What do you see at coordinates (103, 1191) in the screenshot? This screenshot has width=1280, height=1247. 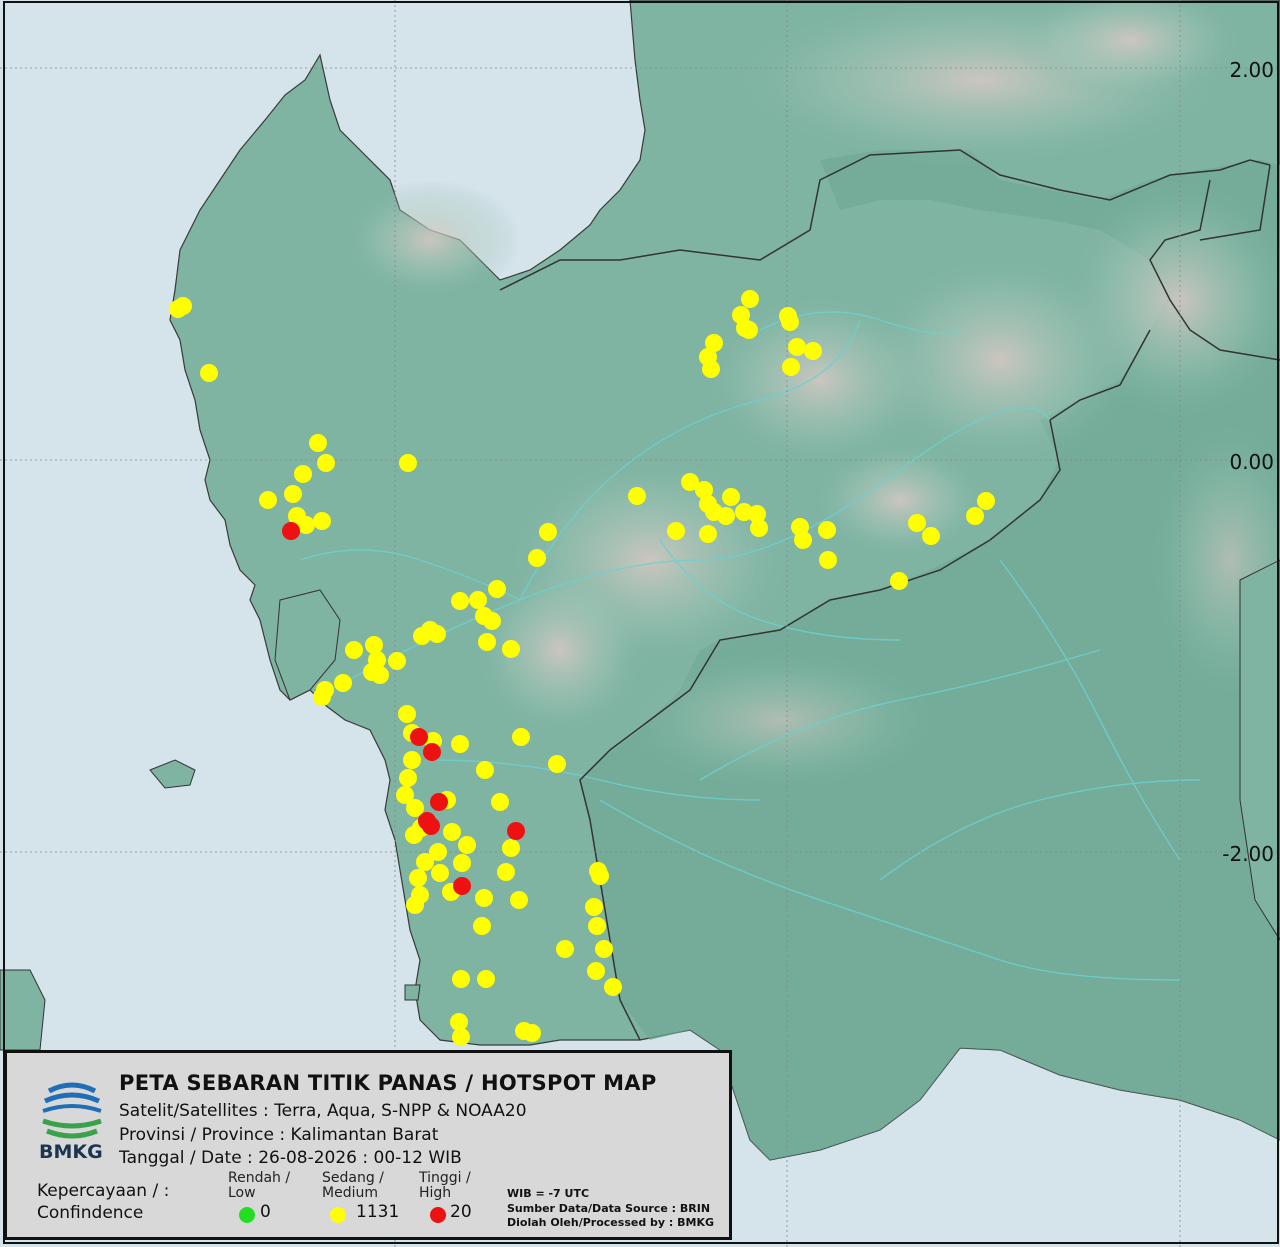 I see `confidence-label: Kepercayaan / :` at bounding box center [103, 1191].